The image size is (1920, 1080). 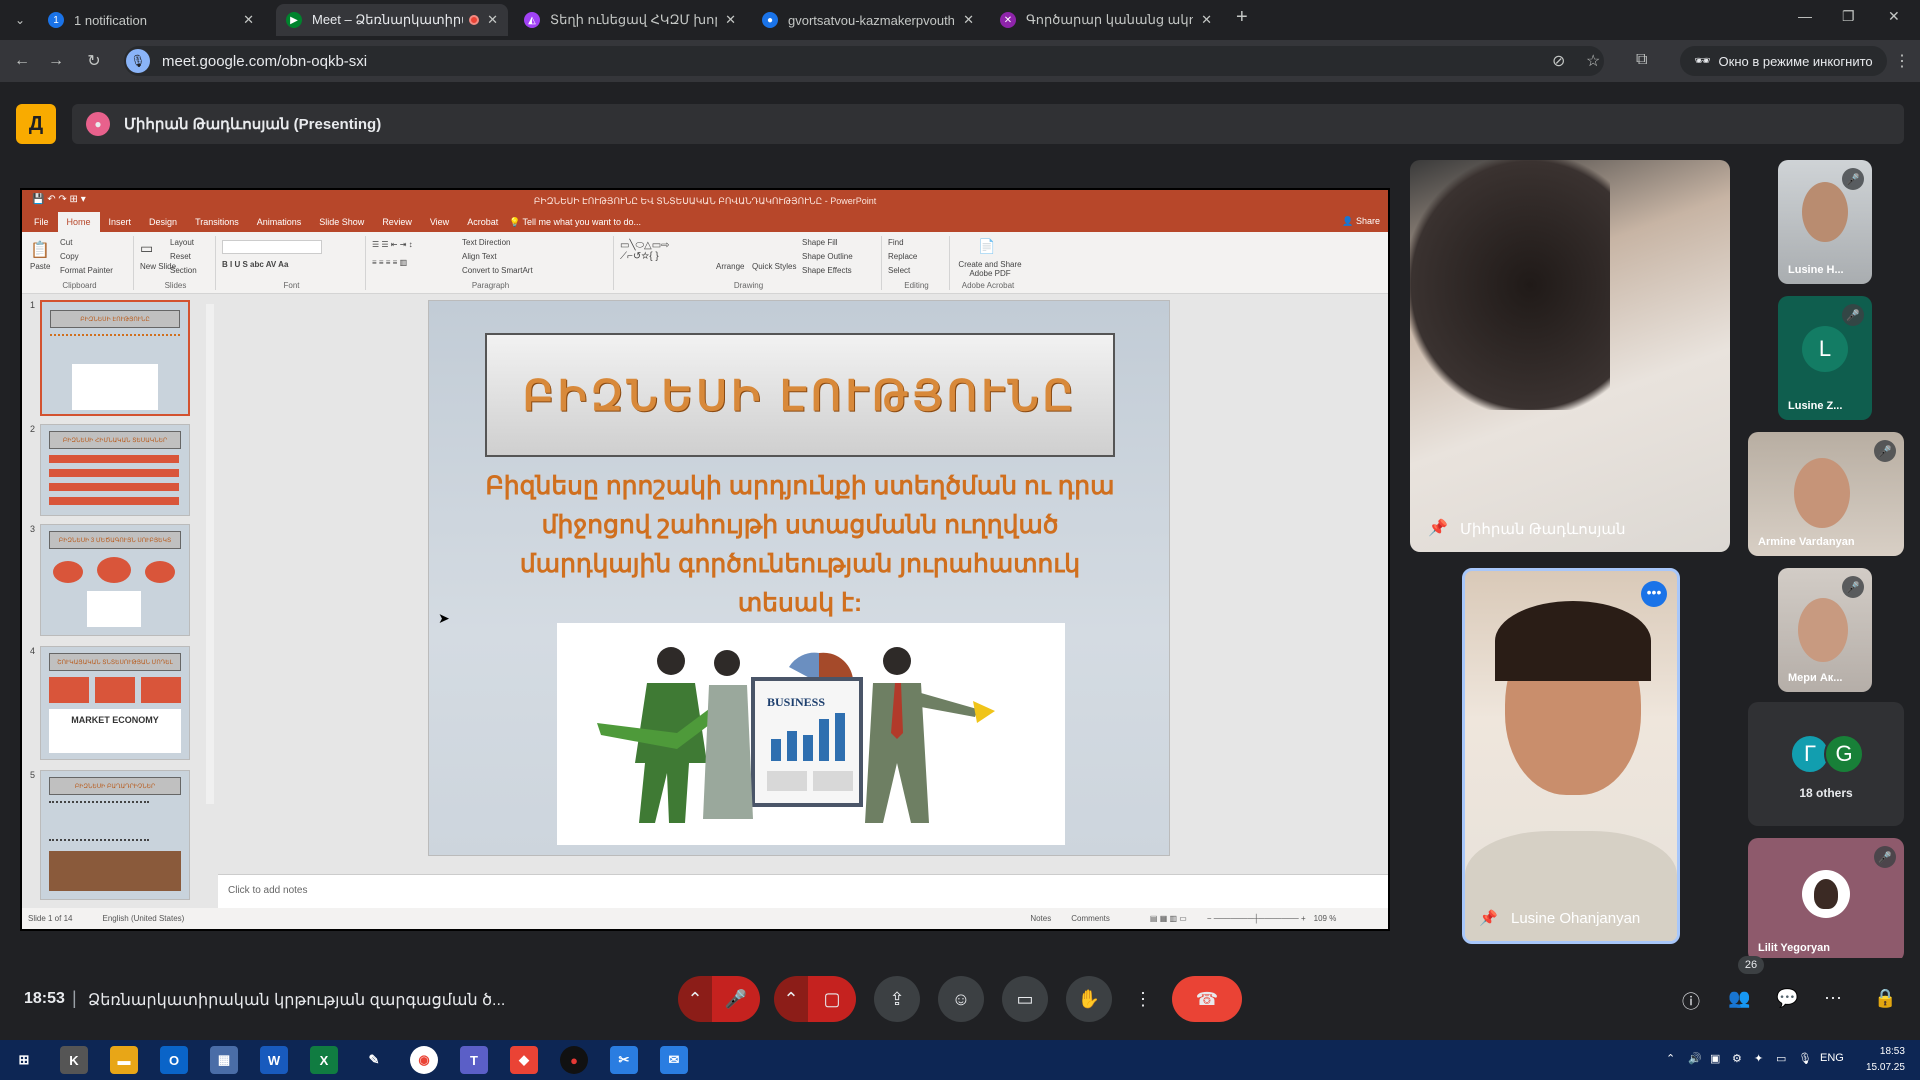 I want to click on tab-search-icon: ⌄, so click(x=20, y=20).